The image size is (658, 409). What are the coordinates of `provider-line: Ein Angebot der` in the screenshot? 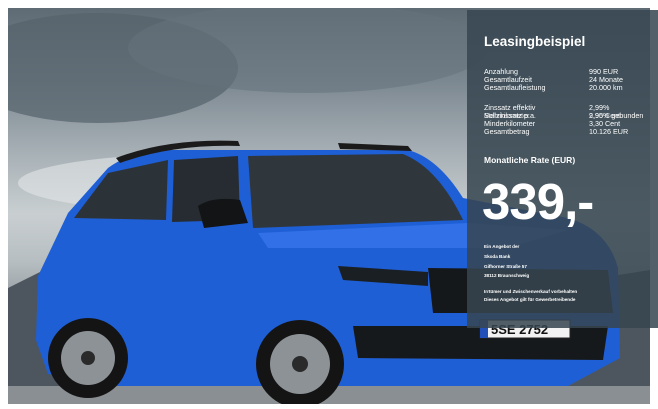 It's located at (502, 246).